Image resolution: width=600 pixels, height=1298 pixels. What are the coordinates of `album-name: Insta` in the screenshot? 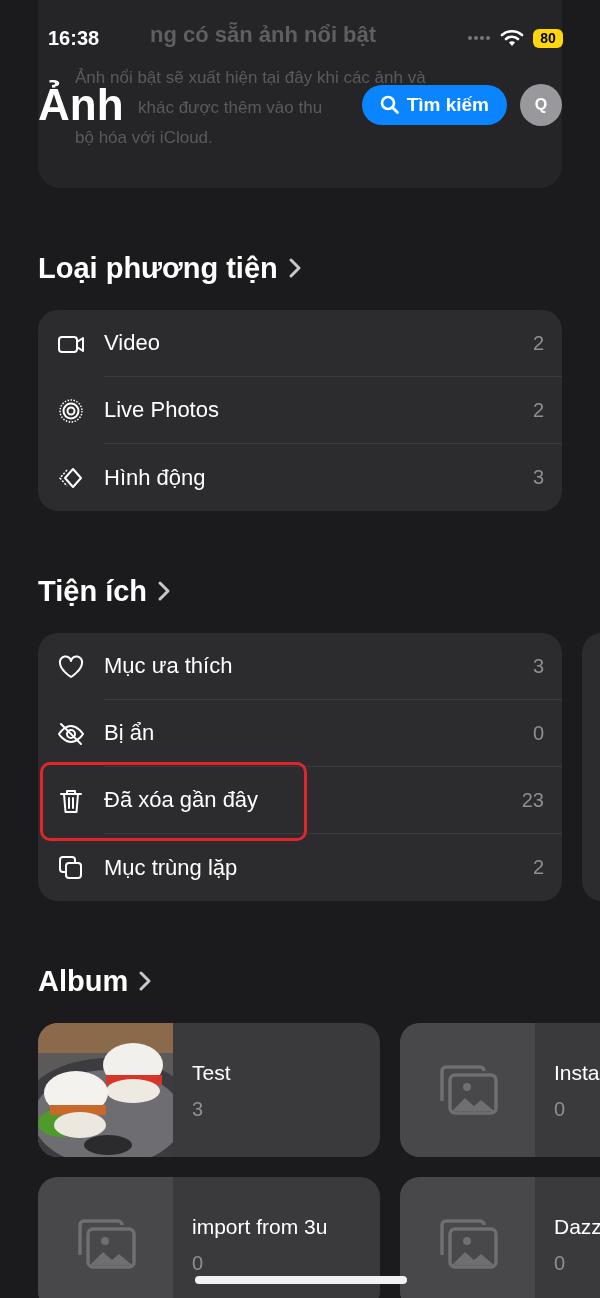 It's located at (577, 1073).